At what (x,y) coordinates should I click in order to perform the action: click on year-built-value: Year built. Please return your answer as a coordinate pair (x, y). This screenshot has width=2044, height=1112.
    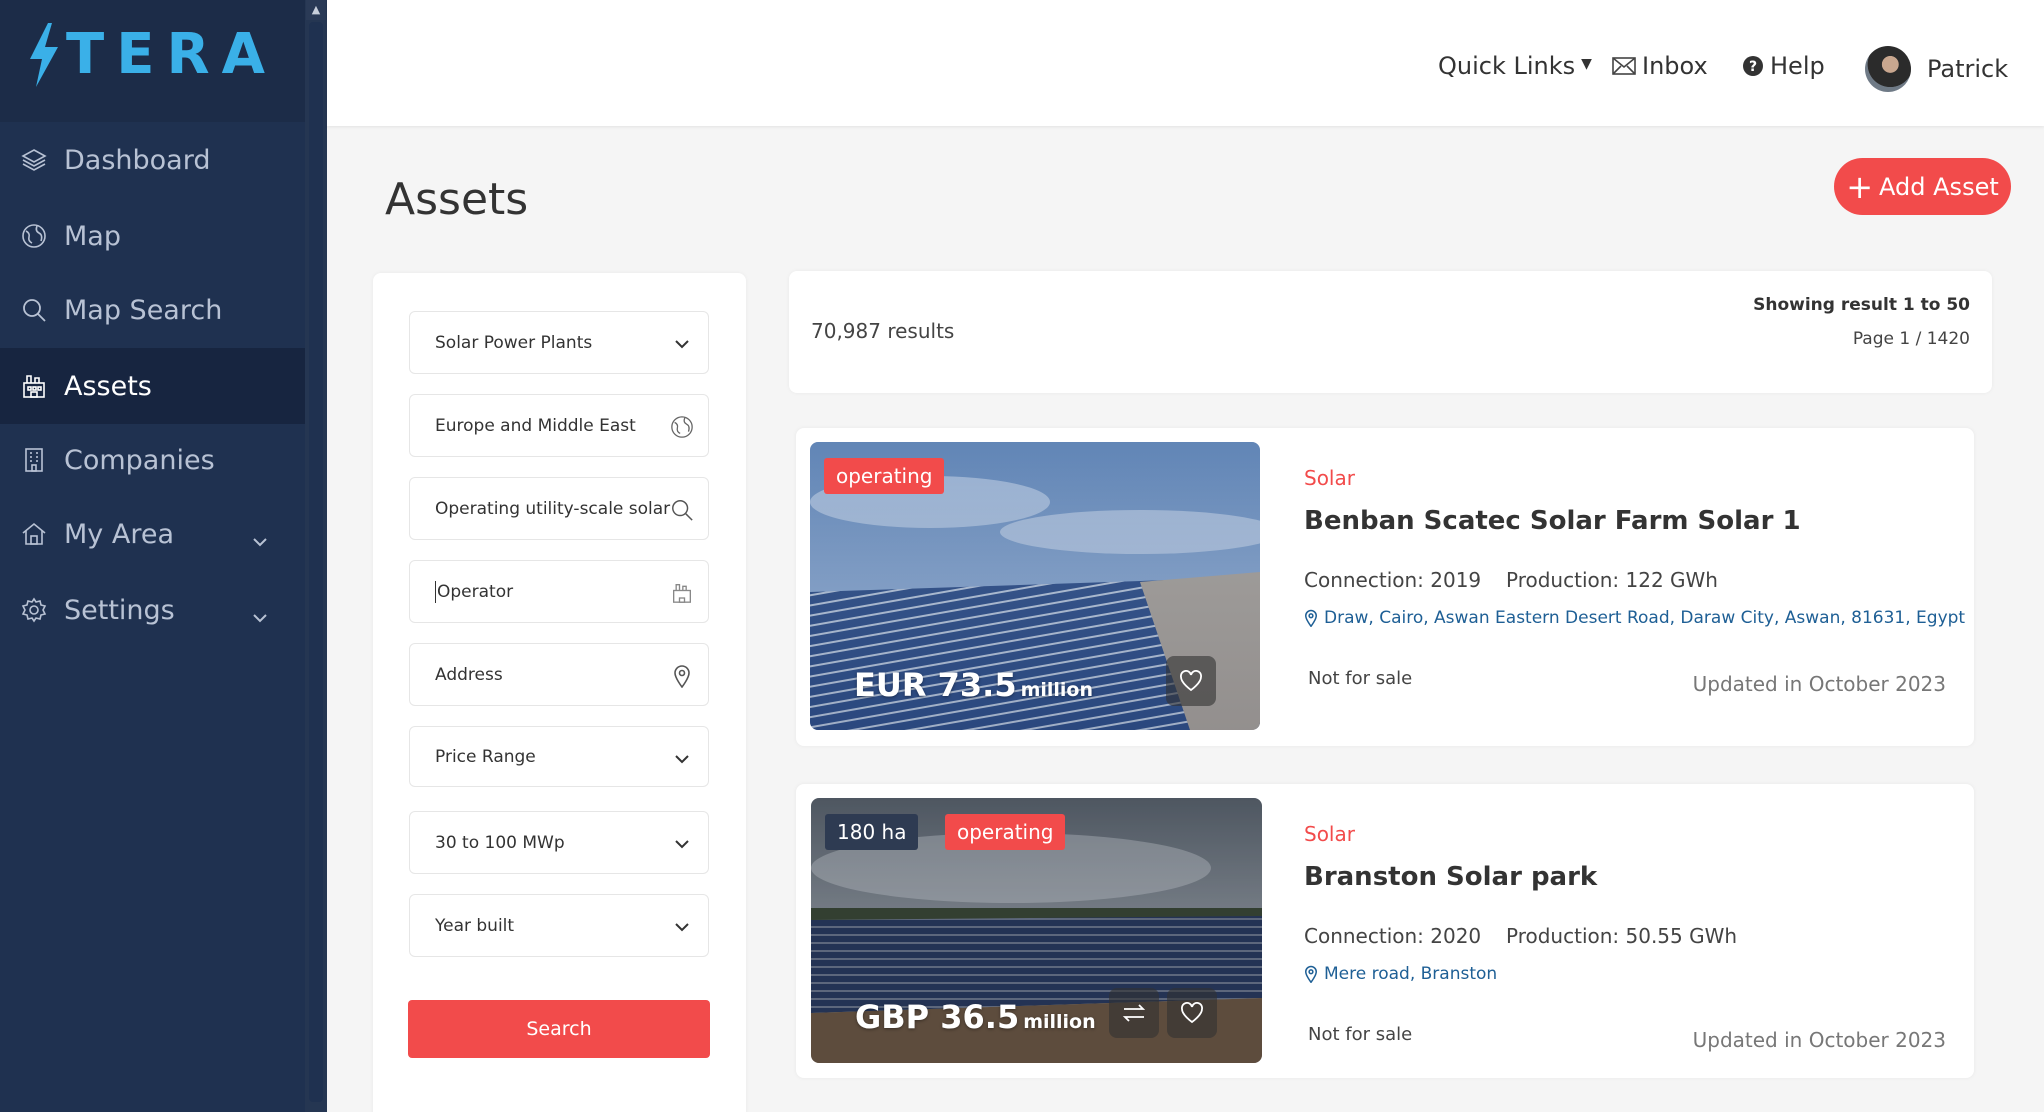
    Looking at the image, I should click on (475, 925).